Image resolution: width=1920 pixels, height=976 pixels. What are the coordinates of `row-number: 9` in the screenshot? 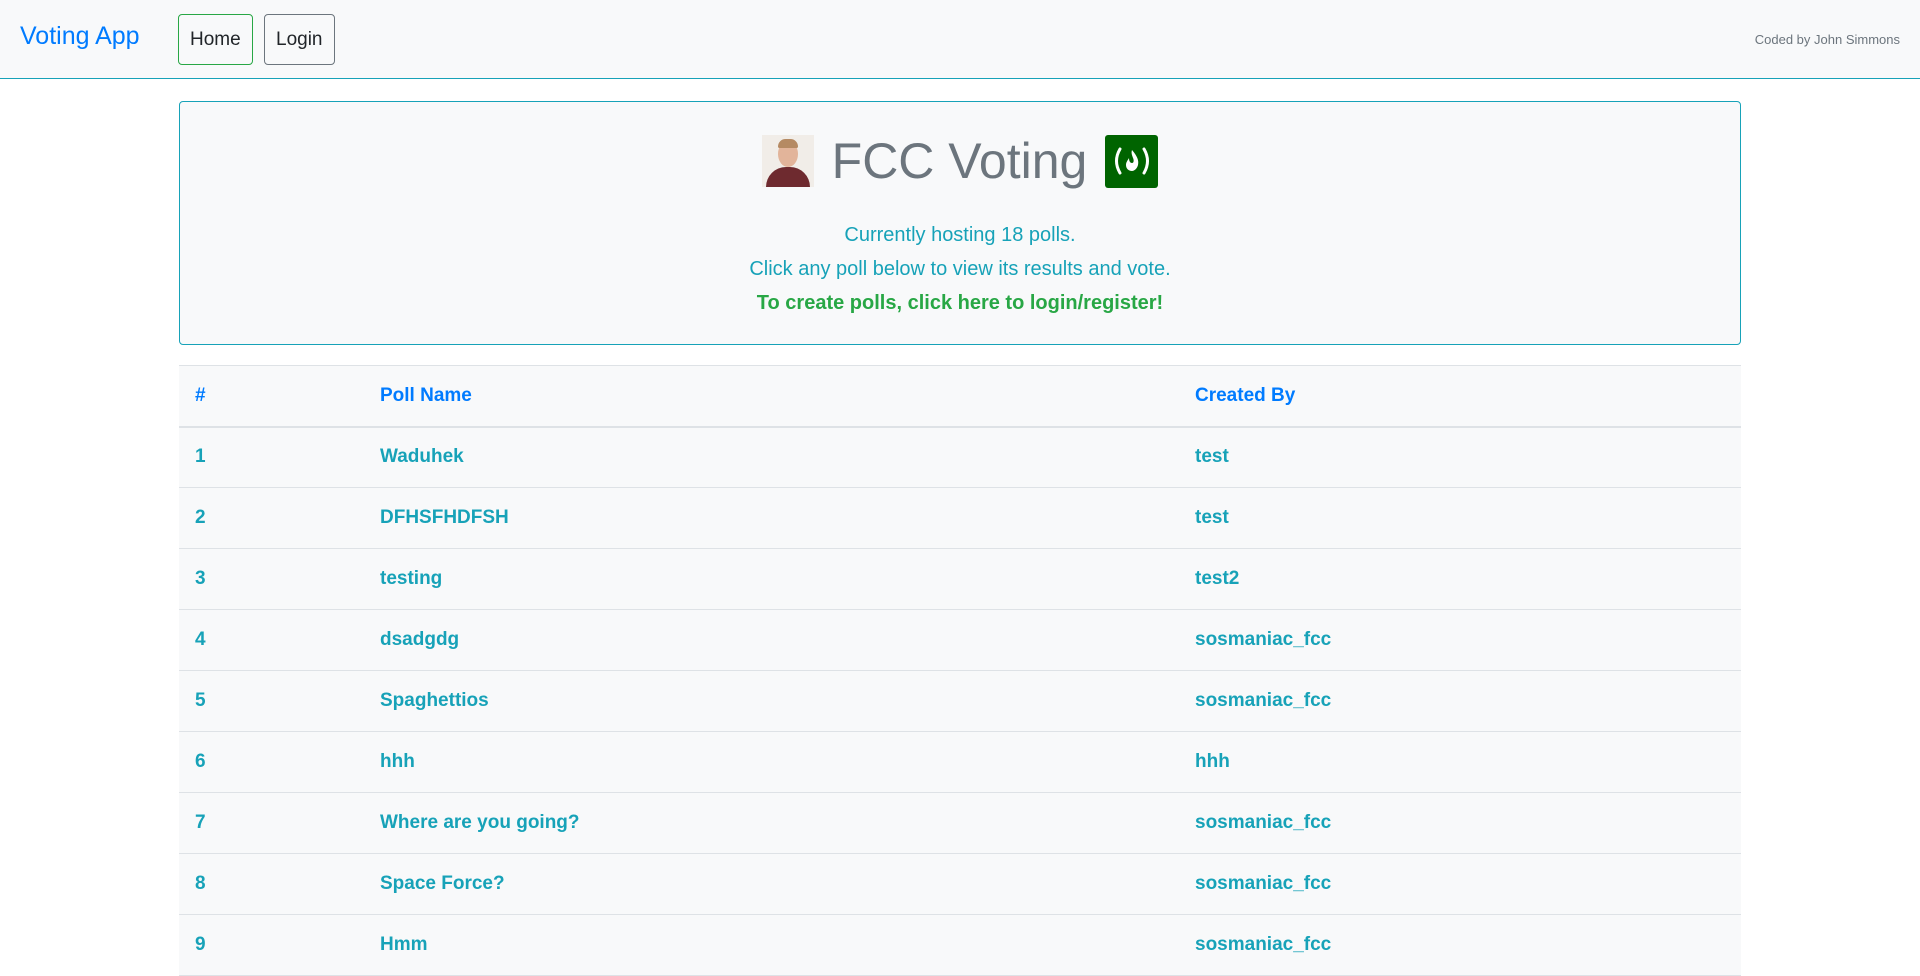 It's located at (200, 944).